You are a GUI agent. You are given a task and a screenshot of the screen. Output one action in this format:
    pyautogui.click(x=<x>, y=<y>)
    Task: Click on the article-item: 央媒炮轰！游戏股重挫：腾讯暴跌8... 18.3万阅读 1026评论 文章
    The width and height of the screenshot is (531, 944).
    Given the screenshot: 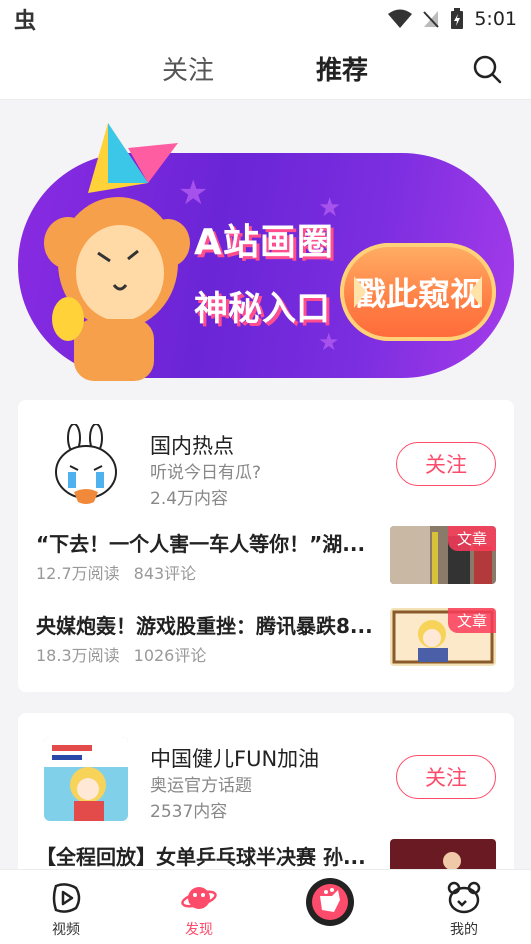 What is the action you would take?
    pyautogui.click(x=266, y=643)
    